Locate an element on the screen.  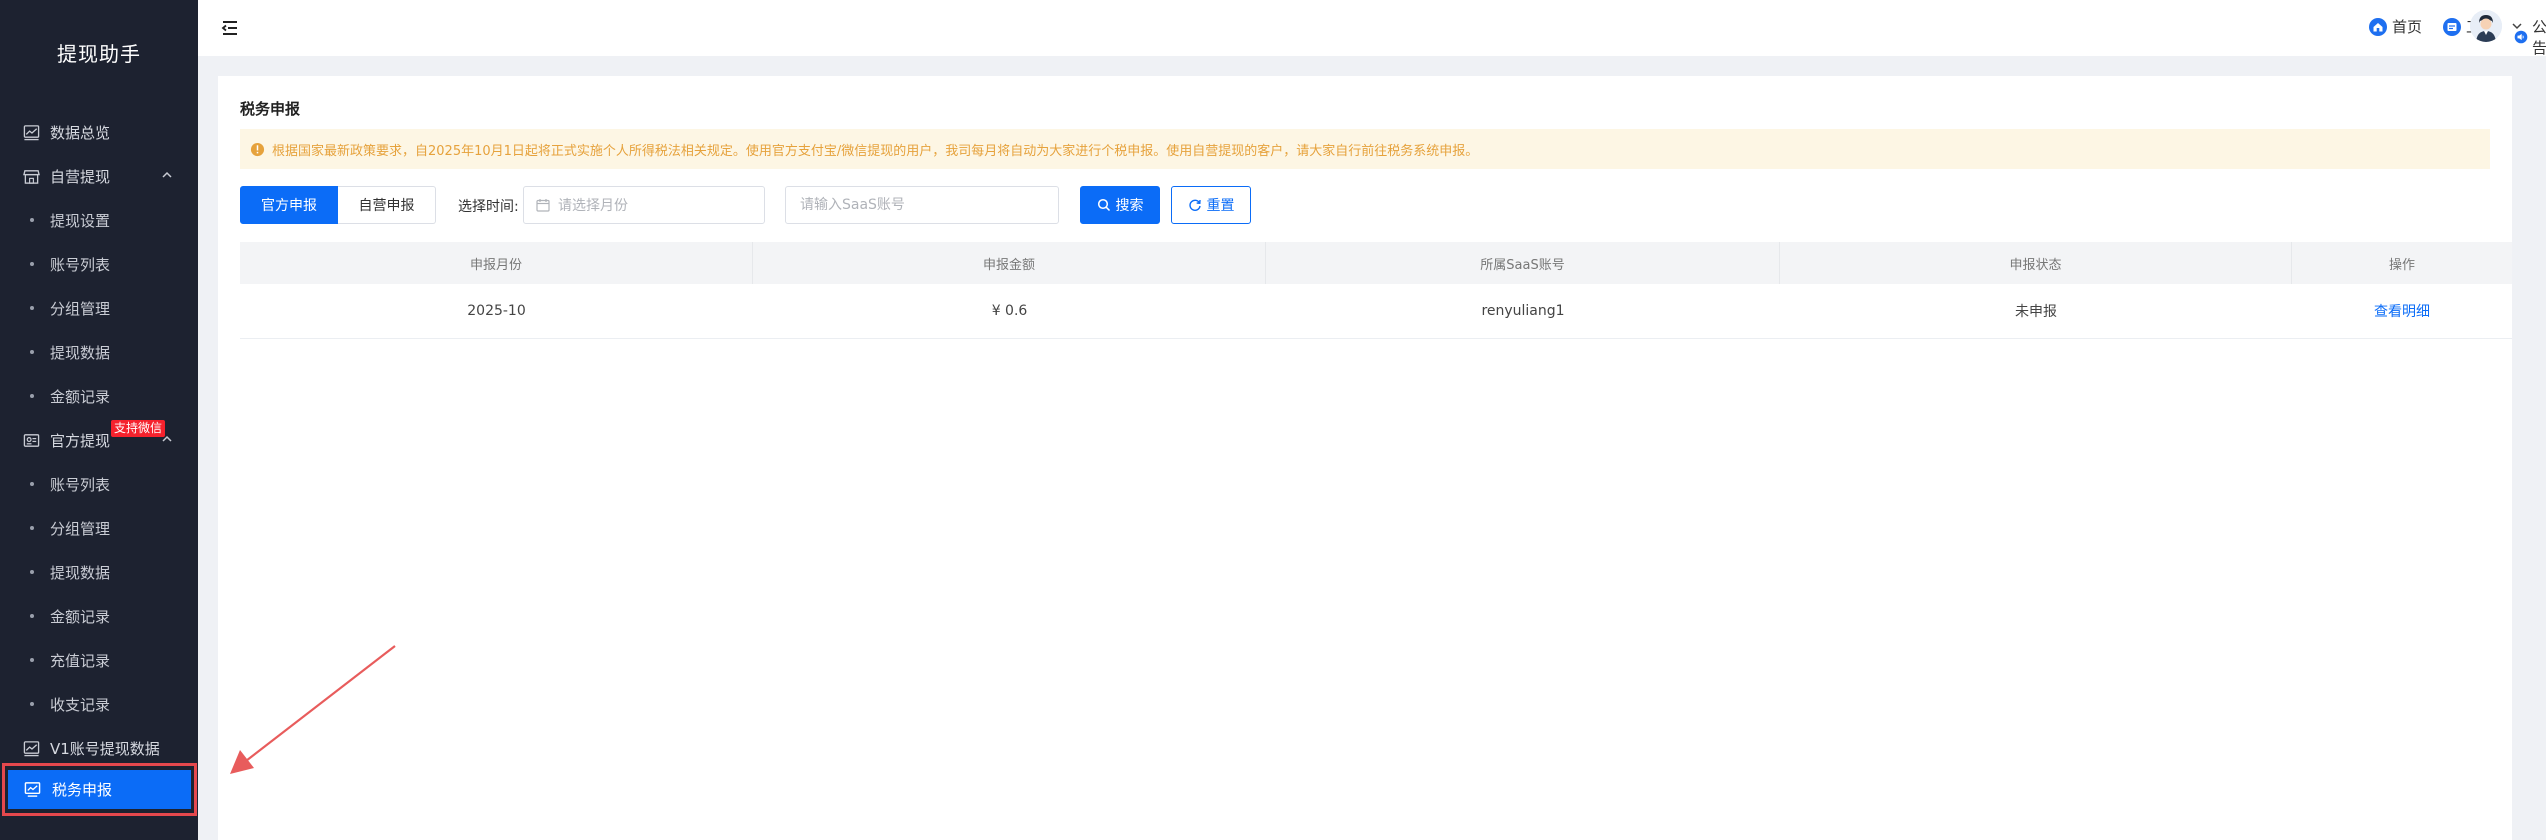
wechat-support-badge: 支持微信 is located at coordinates (138, 428).